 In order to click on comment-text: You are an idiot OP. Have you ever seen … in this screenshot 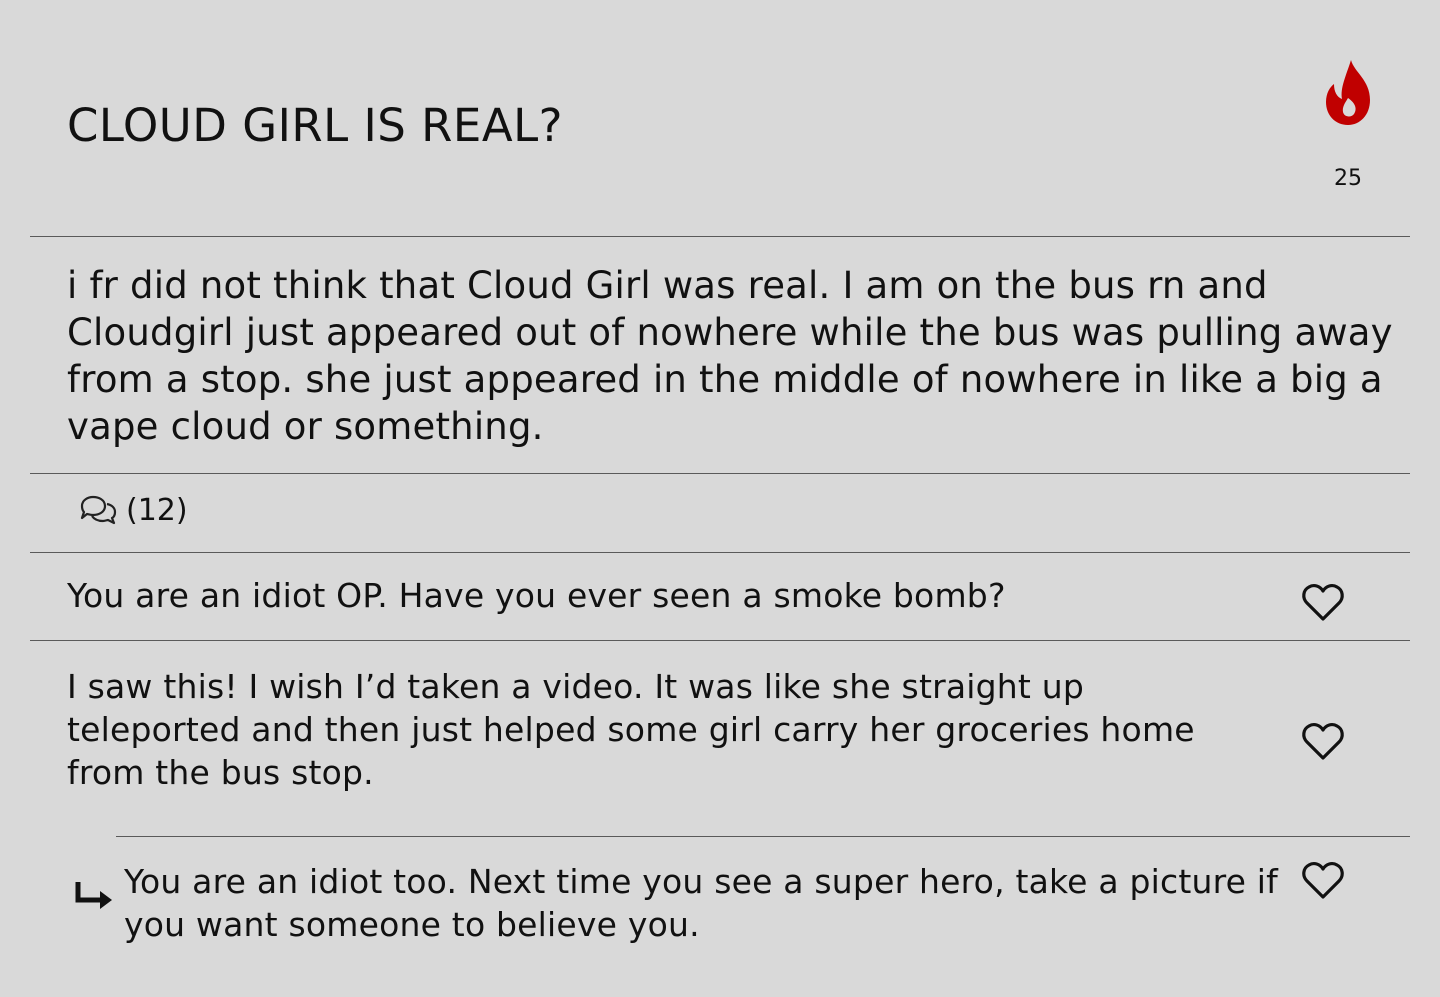, I will do `click(536, 595)`.